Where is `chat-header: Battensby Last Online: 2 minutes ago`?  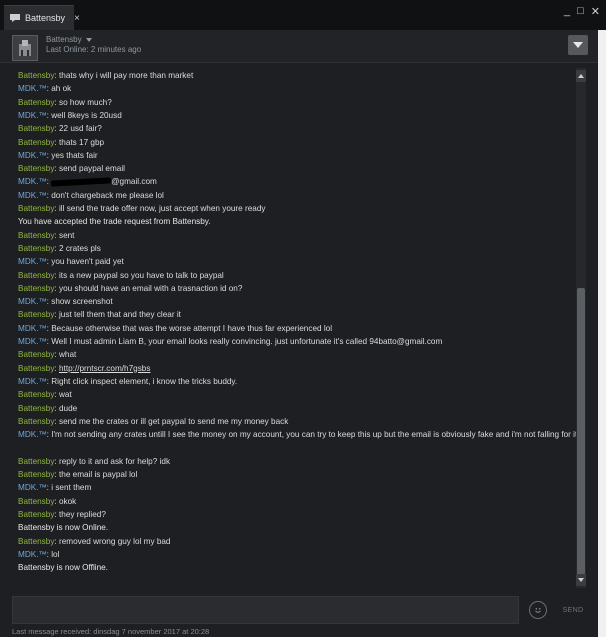
chat-header: Battensby Last Online: 2 minutes ago is located at coordinates (303, 46).